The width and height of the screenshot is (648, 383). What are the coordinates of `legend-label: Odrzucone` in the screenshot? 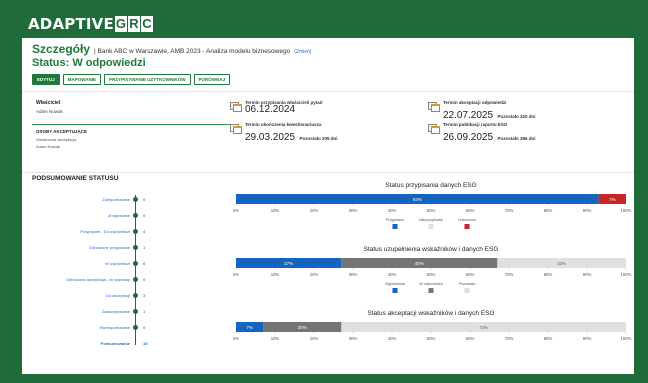 It's located at (467, 220).